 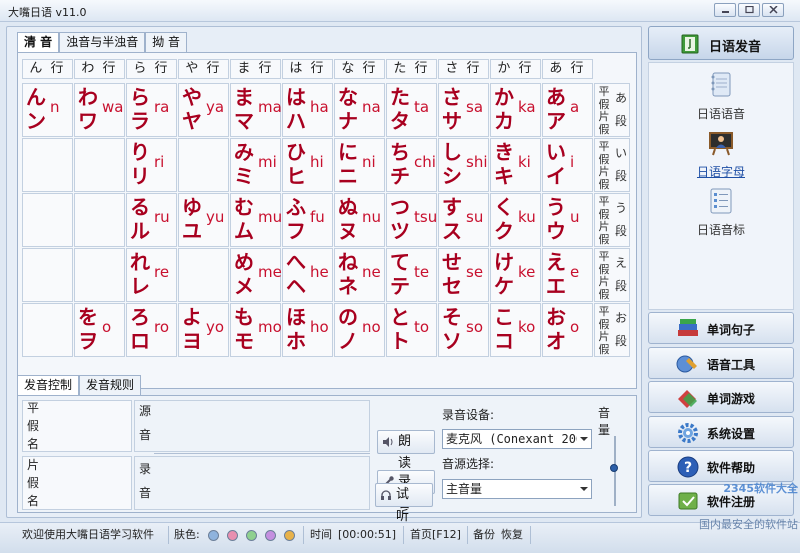 What do you see at coordinates (604, 330) in the screenshot?
I see `row-header-kana-type: 平假片假` at bounding box center [604, 330].